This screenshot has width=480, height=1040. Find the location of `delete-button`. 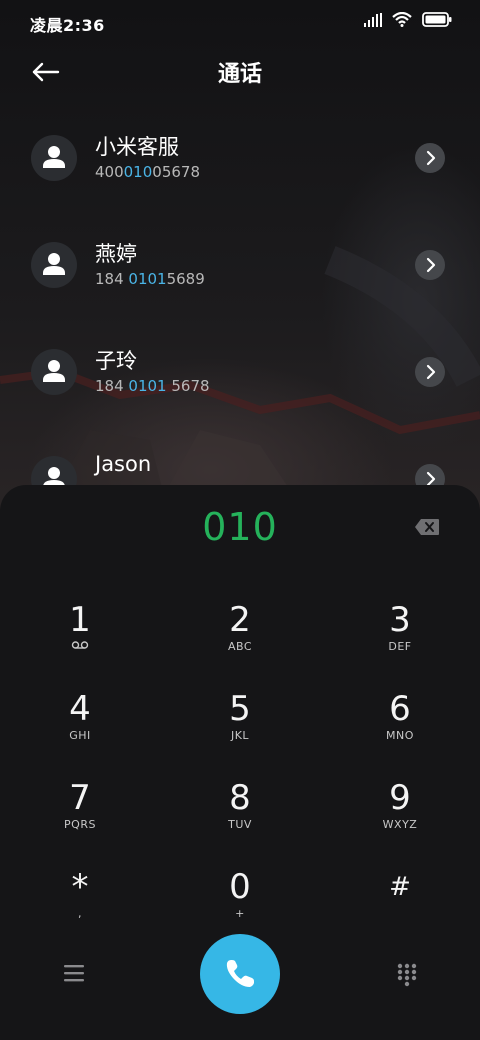

delete-button is located at coordinates (427, 527).